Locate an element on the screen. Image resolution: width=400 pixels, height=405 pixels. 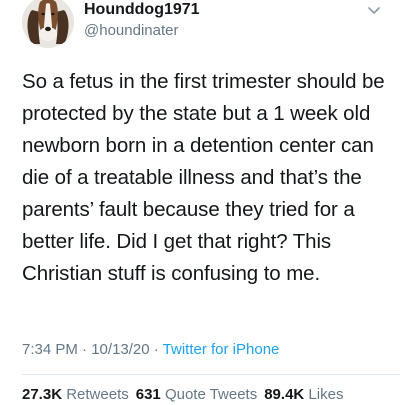
chevron-down-icon is located at coordinates (374, 10).